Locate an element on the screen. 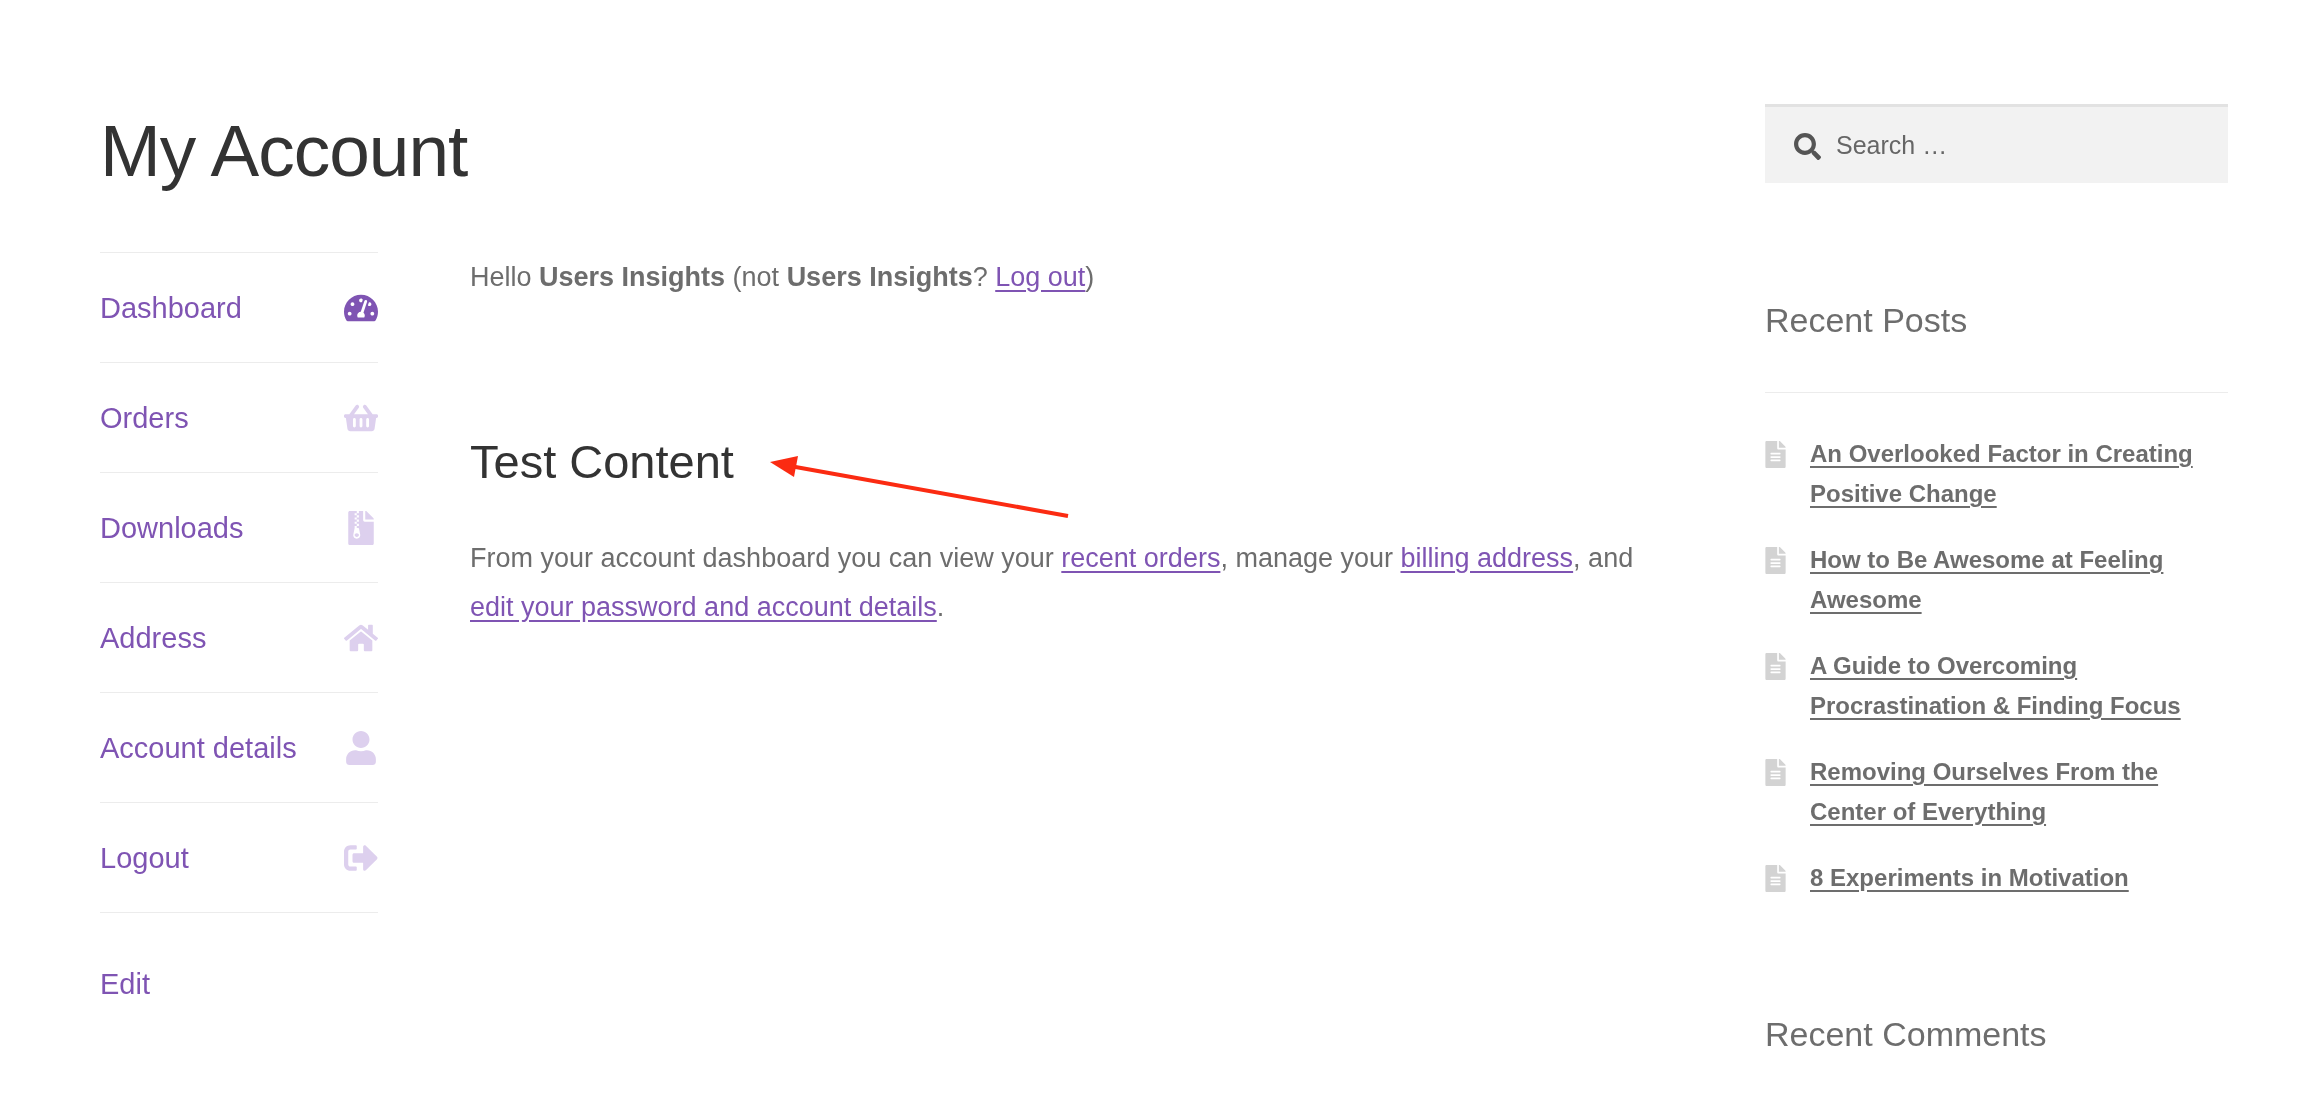 The image size is (2320, 1104). post-link: Removing Ourselves From the Center of Everything is located at coordinates (2019, 792).